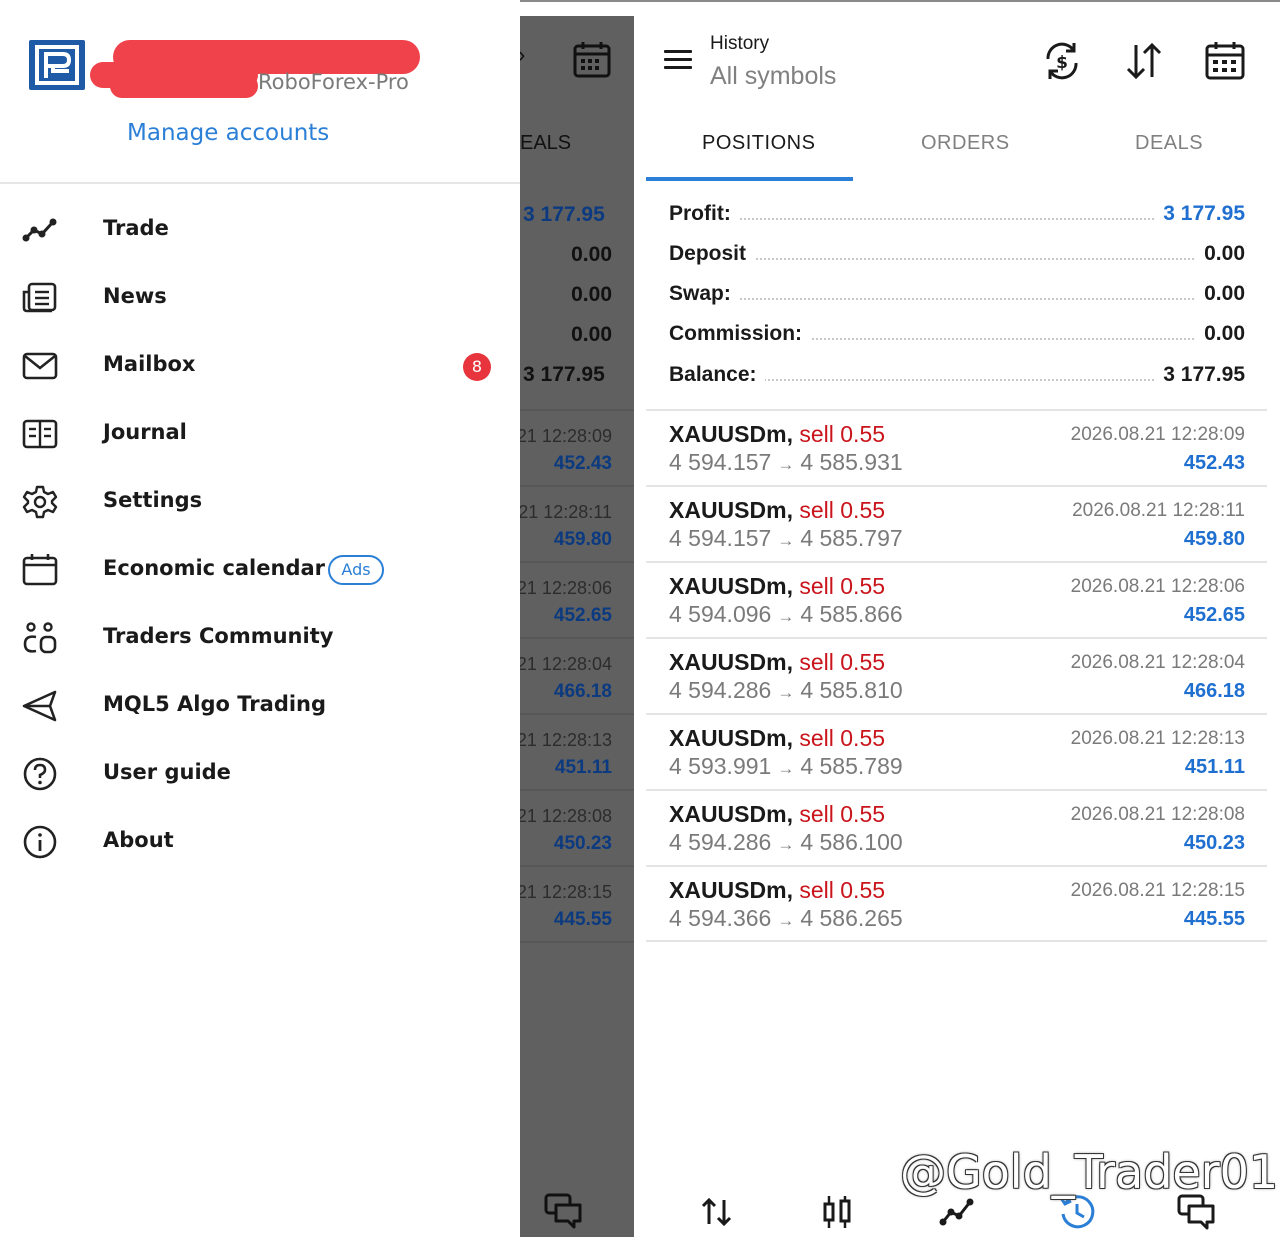  Describe the element at coordinates (260, 706) in the screenshot. I see `menu-item-mql5-algo-trading: MQL5 Algo Trading` at that location.